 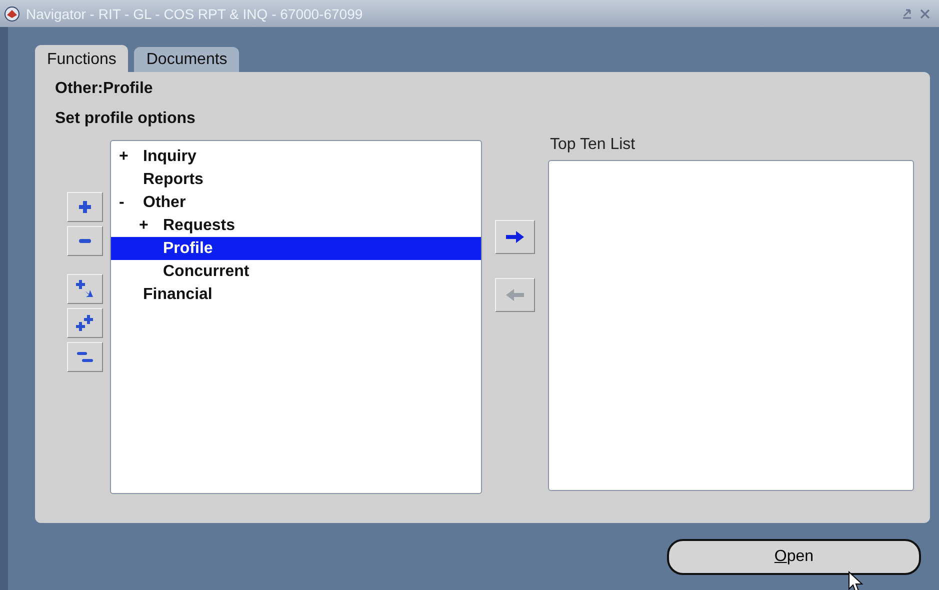 What do you see at coordinates (296, 156) in the screenshot?
I see `tree-item: + Inquiry` at bounding box center [296, 156].